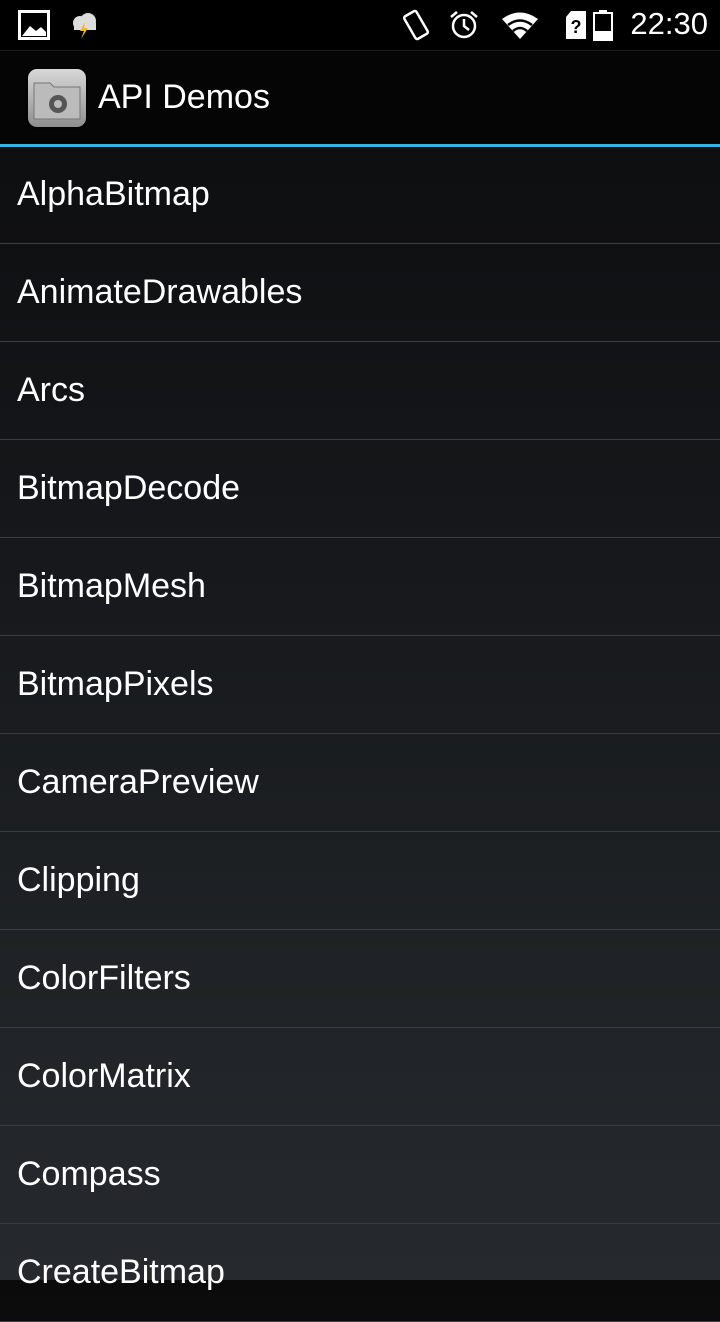 The width and height of the screenshot is (720, 1322). I want to click on sim-unknown-icon: ?, so click(576, 25).